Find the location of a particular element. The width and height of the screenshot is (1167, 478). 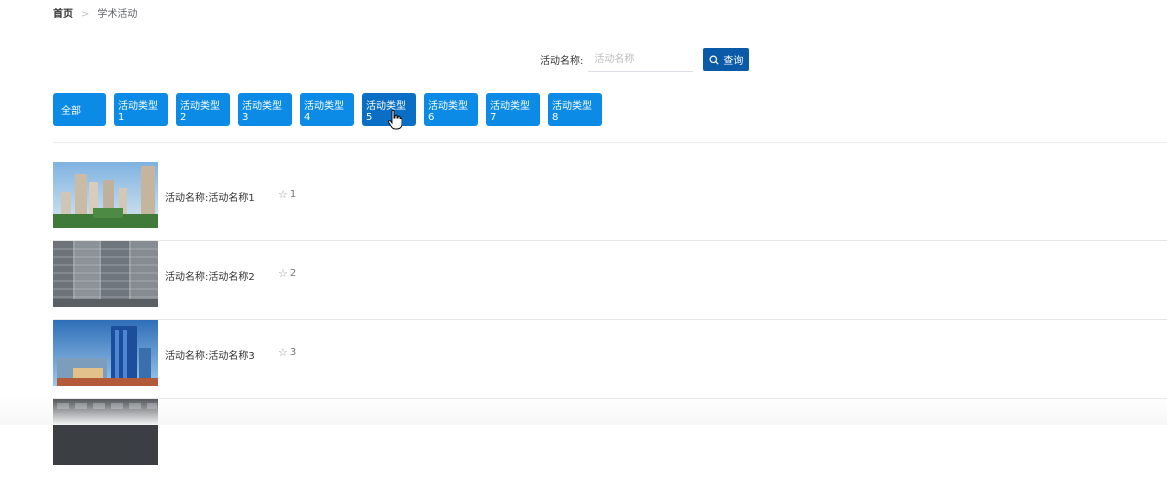

tab-label: 活动类型3 is located at coordinates (262, 111).